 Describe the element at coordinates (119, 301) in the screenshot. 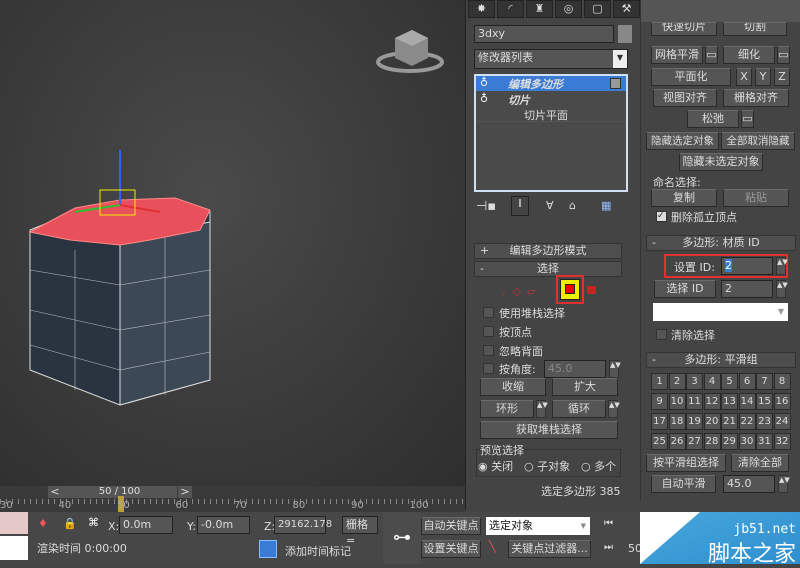

I see `building-model` at that location.